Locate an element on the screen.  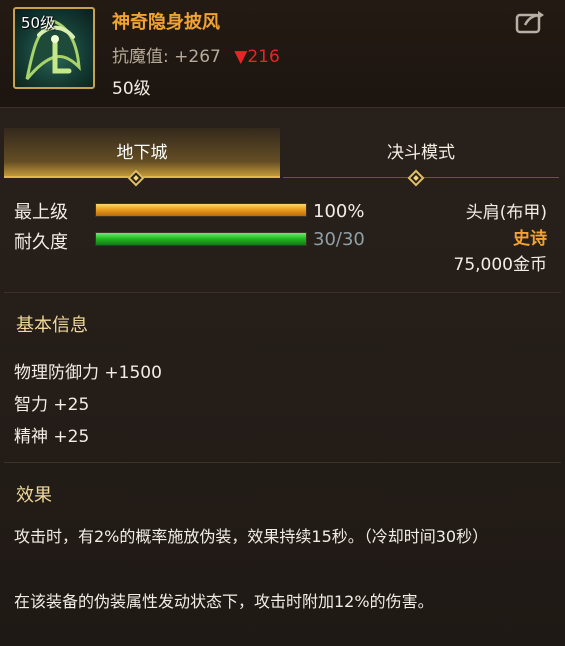
durability-label: 耐久度 is located at coordinates (41, 242).